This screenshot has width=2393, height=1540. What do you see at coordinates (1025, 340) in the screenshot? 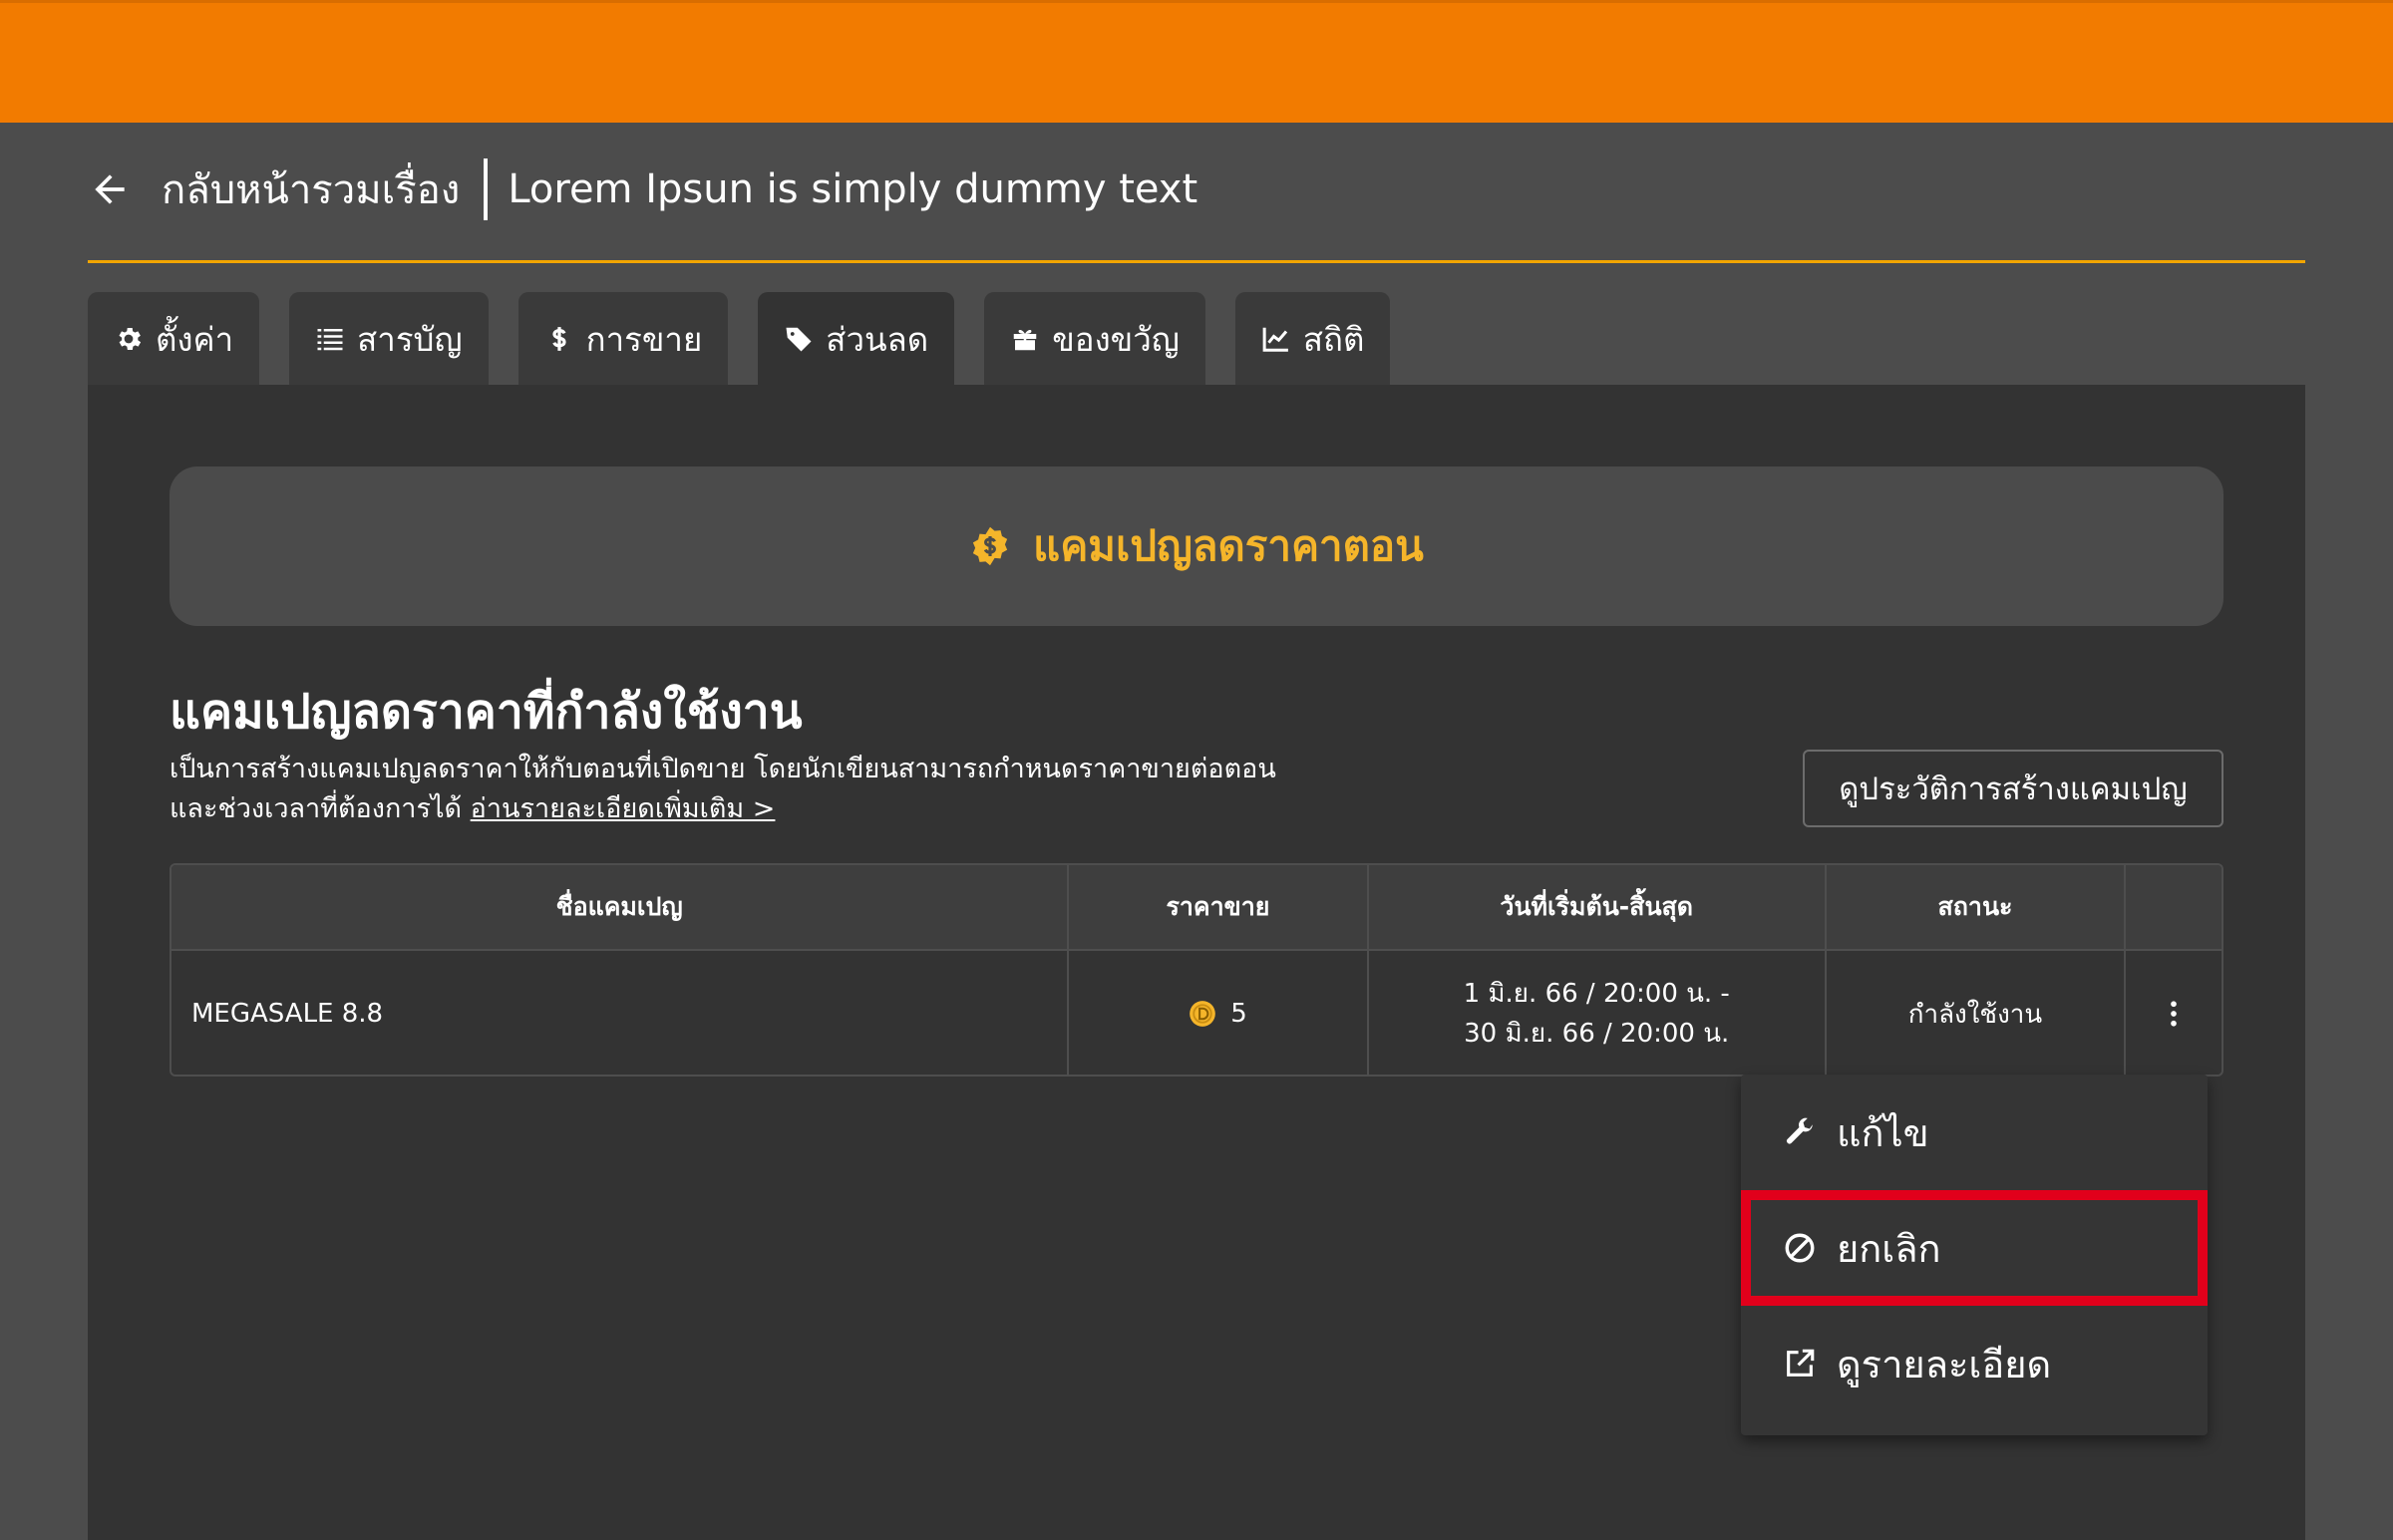
I see `gift-icon` at bounding box center [1025, 340].